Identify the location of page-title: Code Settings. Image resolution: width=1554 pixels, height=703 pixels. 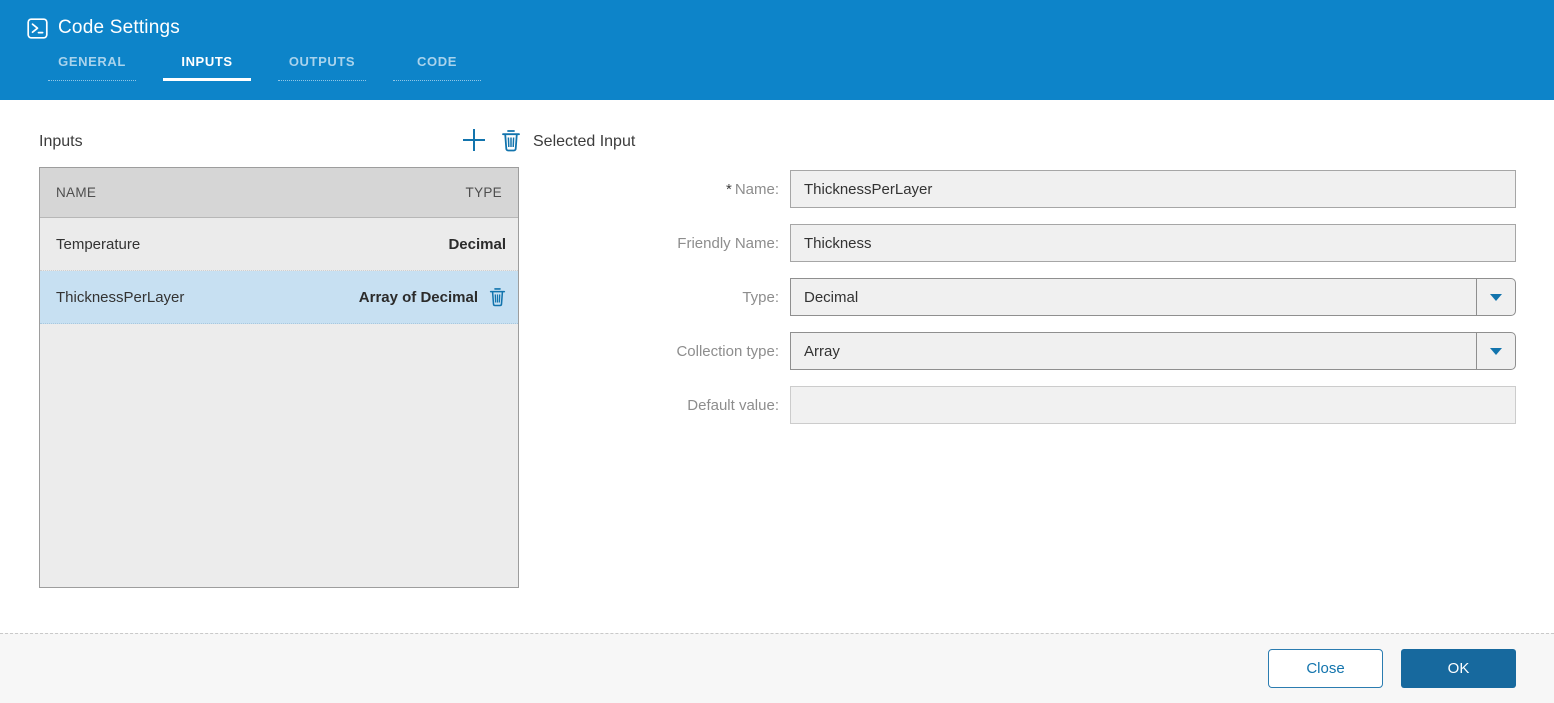
(119, 27).